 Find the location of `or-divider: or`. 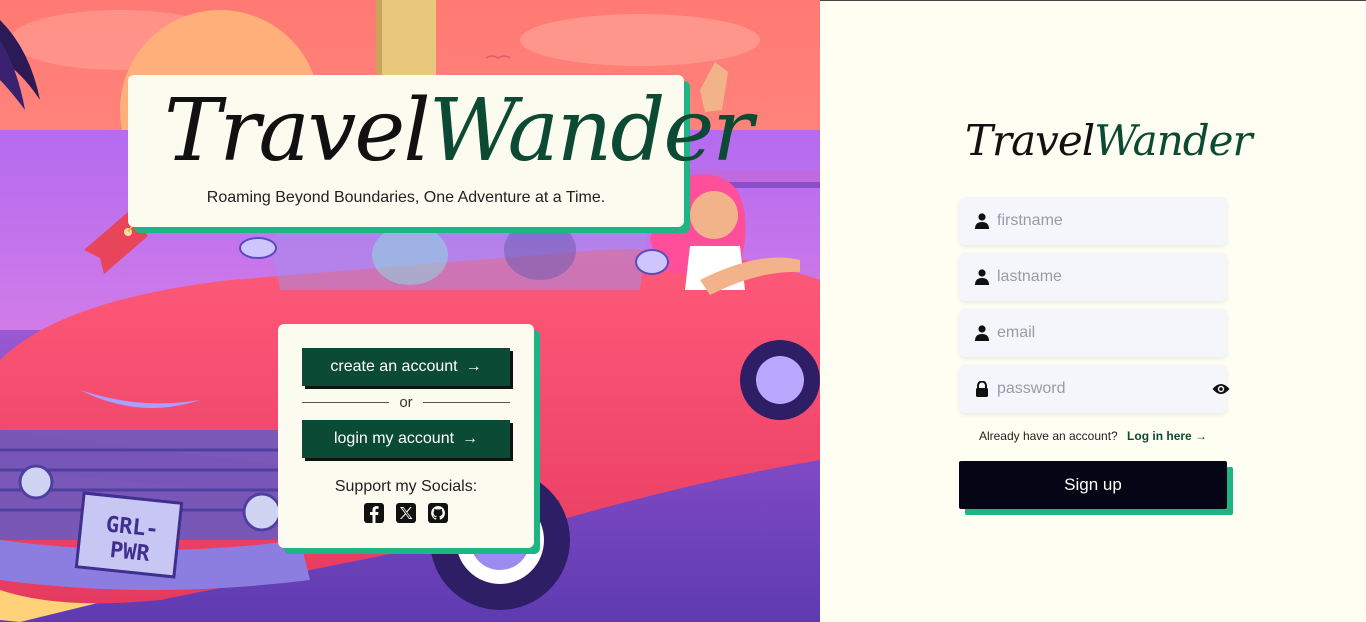

or-divider: or is located at coordinates (406, 402).